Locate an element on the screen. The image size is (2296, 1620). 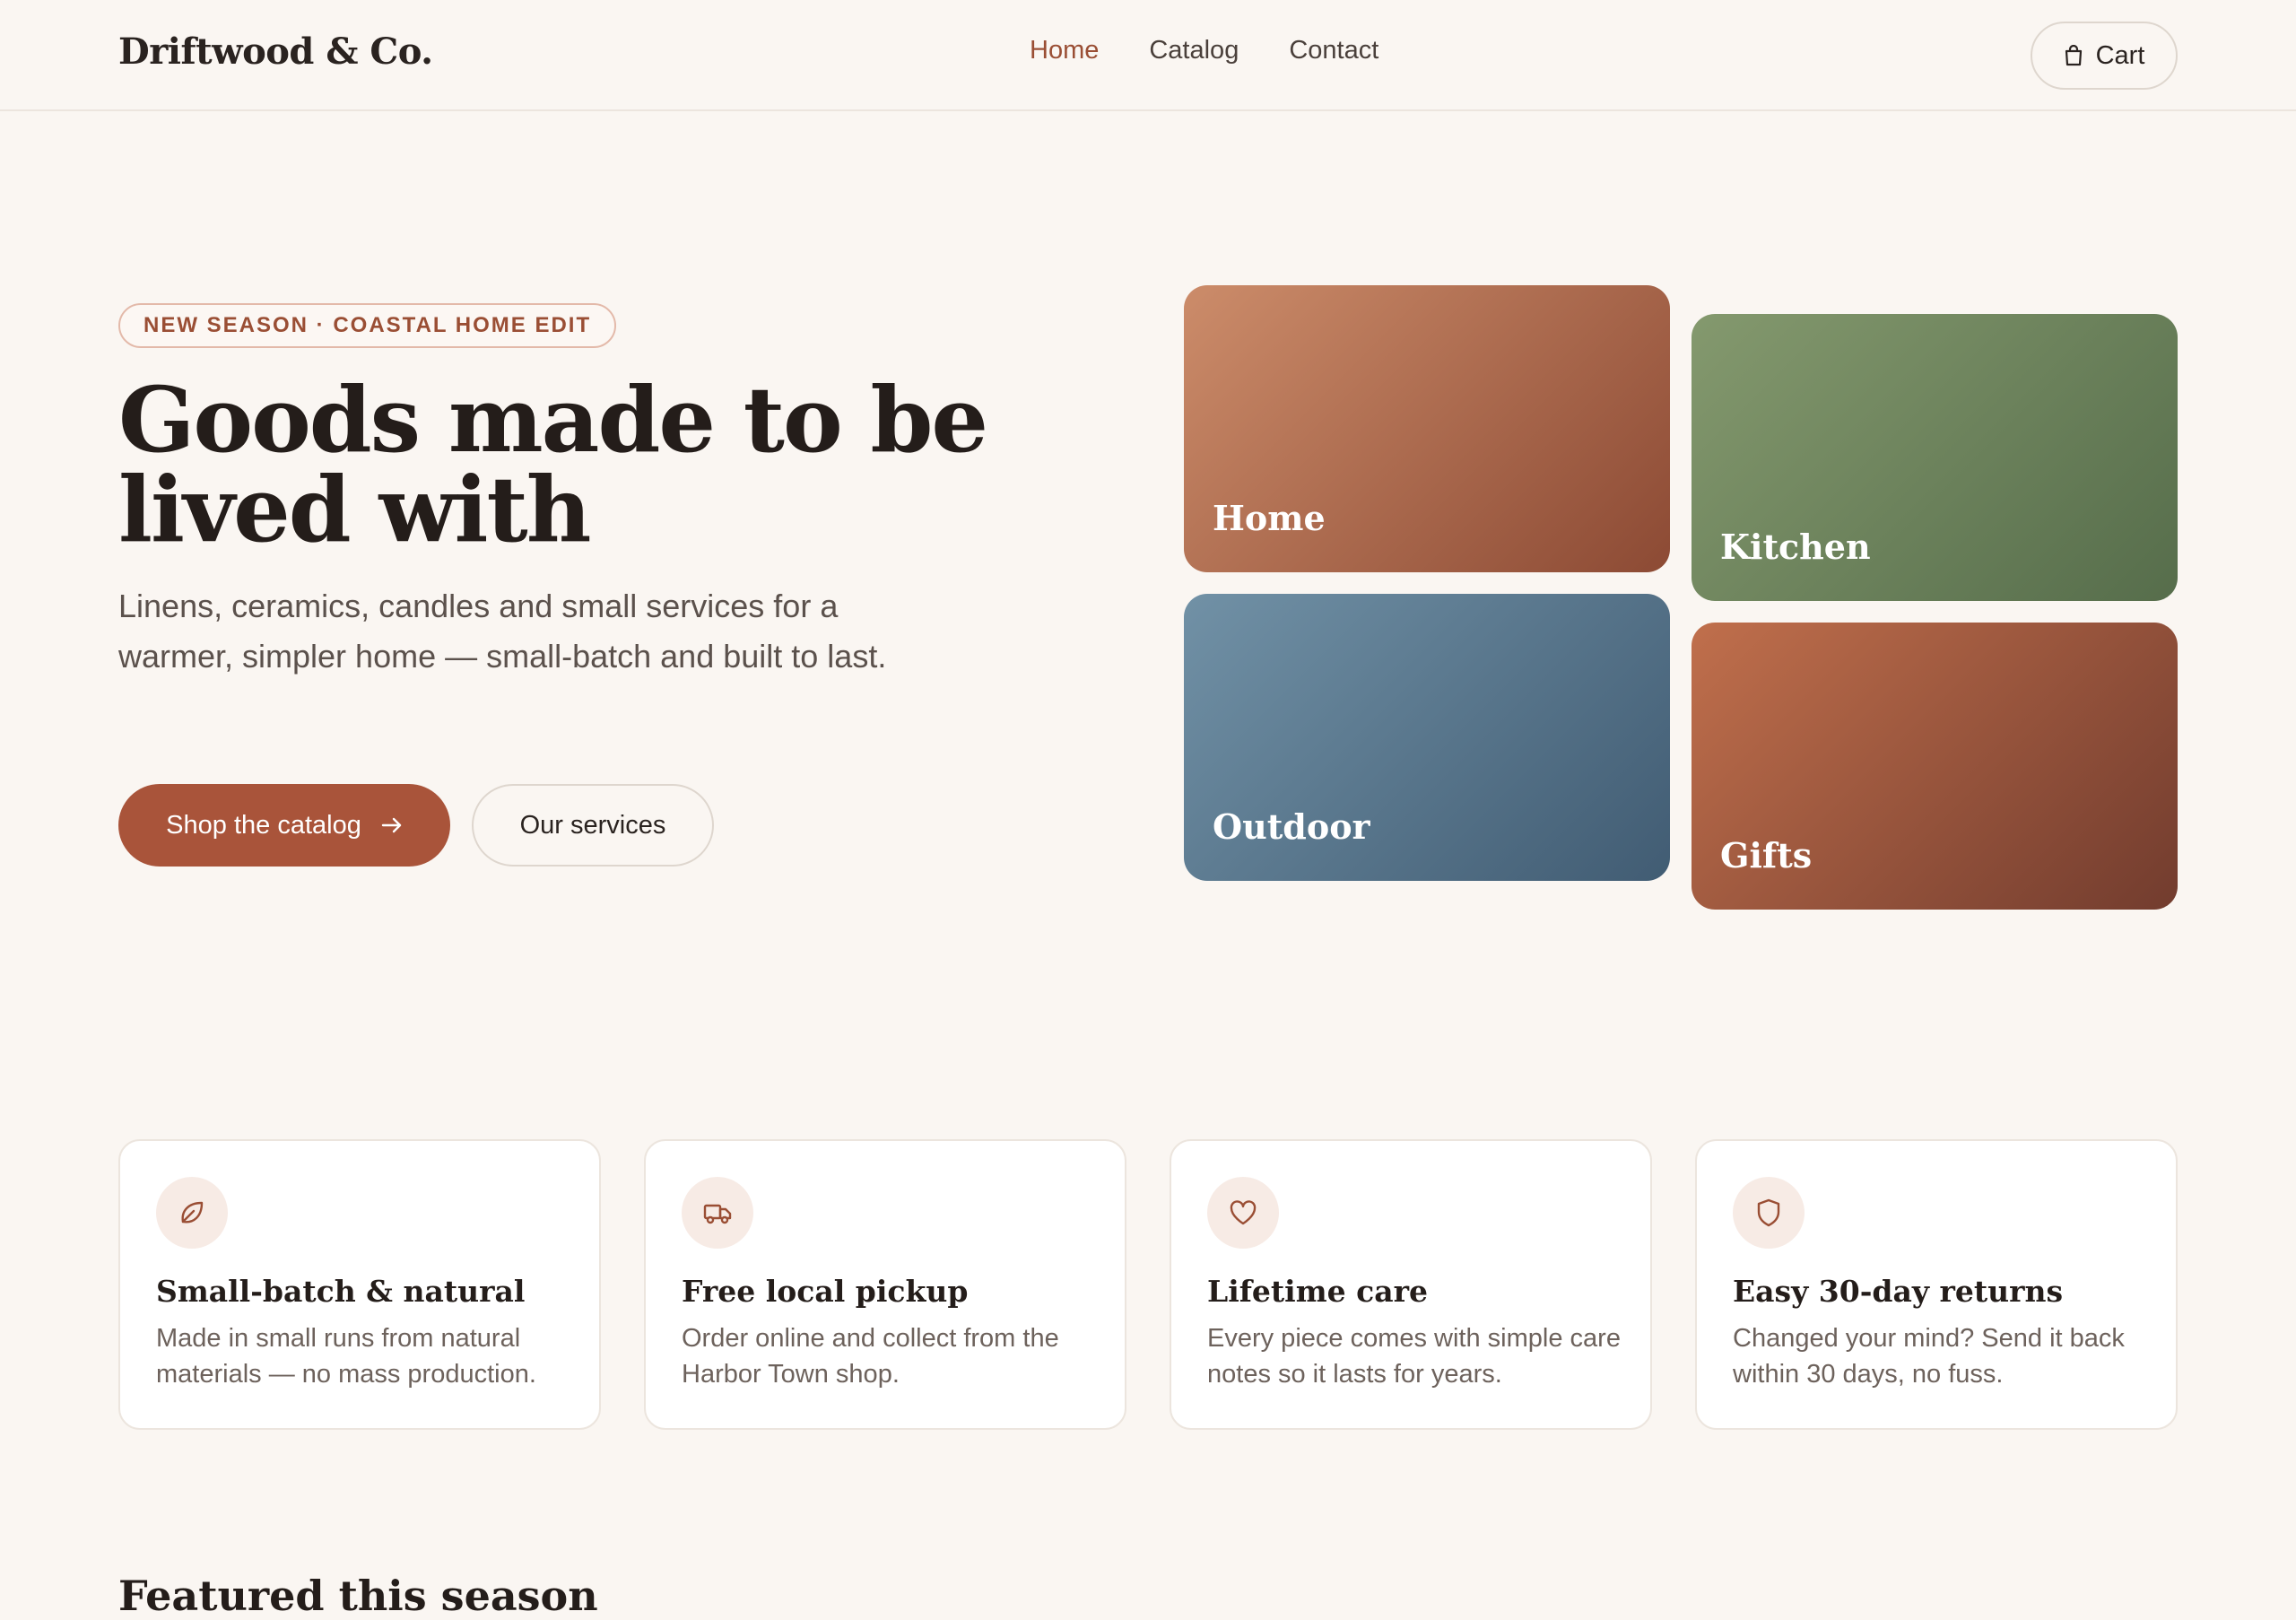
feature-title: Lifetime care is located at coordinates (1317, 1292).